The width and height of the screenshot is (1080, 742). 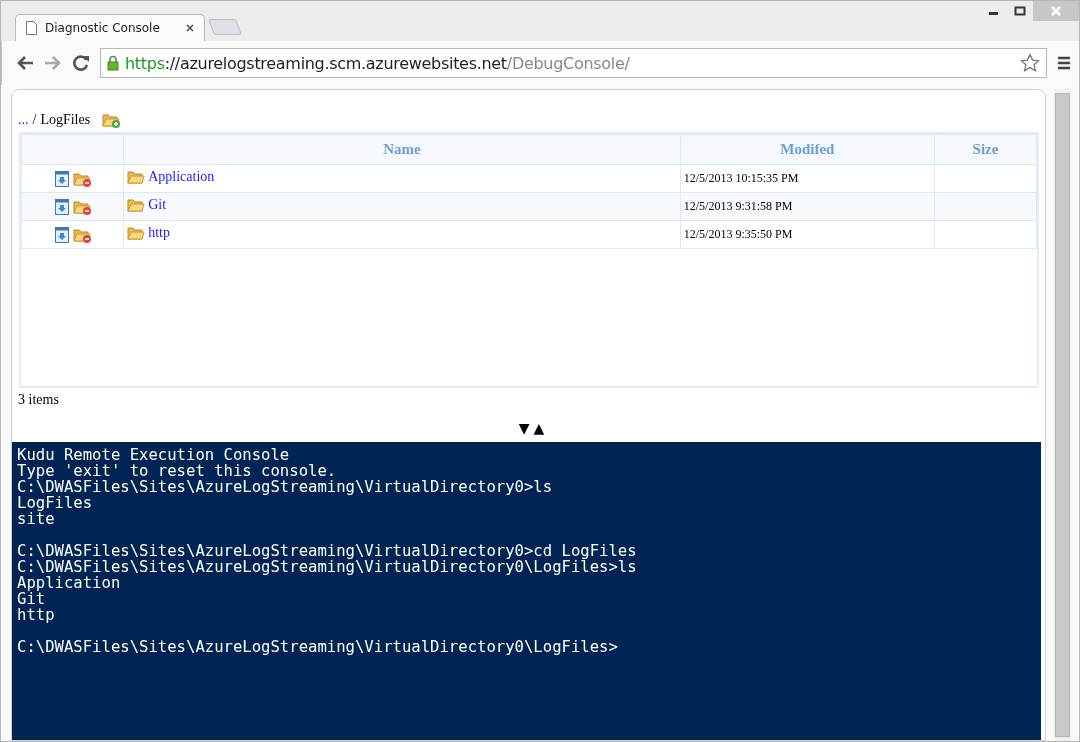 What do you see at coordinates (190, 28) in the screenshot?
I see `close-icon` at bounding box center [190, 28].